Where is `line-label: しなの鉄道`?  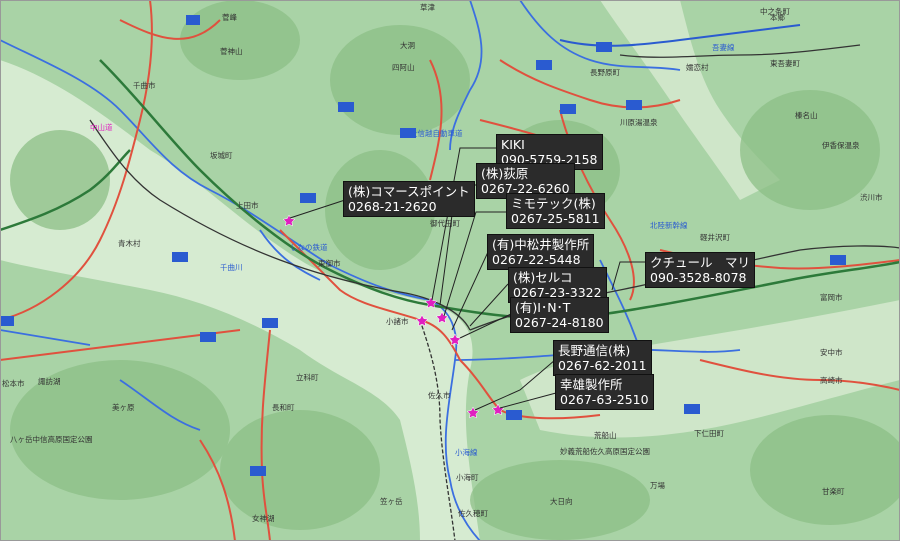
line-label: しなの鉄道 is located at coordinates (309, 247).